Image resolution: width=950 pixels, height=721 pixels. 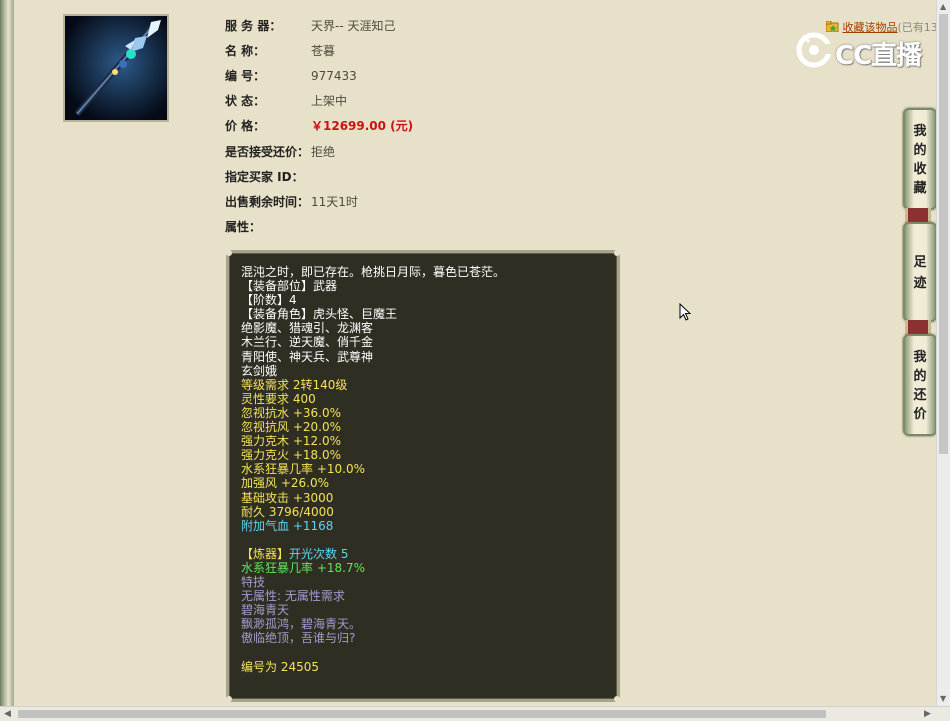 I want to click on remaining-label: 出售剩余时间：, so click(x=267, y=202).